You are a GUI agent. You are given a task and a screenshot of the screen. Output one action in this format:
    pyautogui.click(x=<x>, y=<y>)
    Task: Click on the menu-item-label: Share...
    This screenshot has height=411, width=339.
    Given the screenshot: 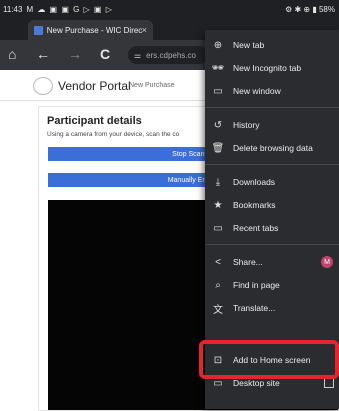 What is the action you would take?
    pyautogui.click(x=248, y=262)
    